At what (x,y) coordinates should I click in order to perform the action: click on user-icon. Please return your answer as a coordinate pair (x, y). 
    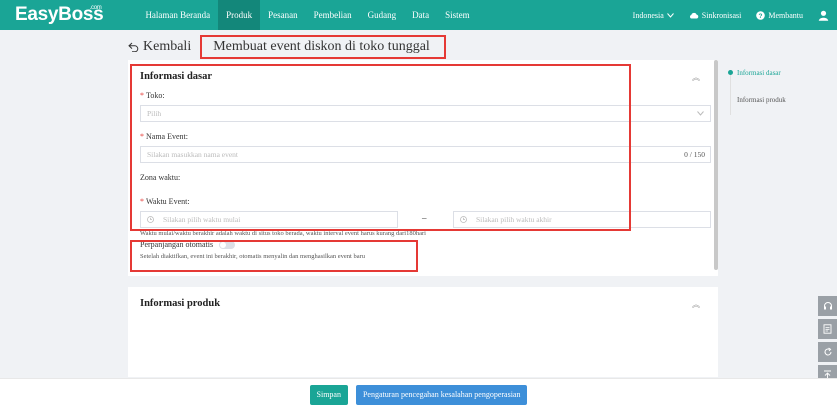
    Looking at the image, I should click on (823, 15).